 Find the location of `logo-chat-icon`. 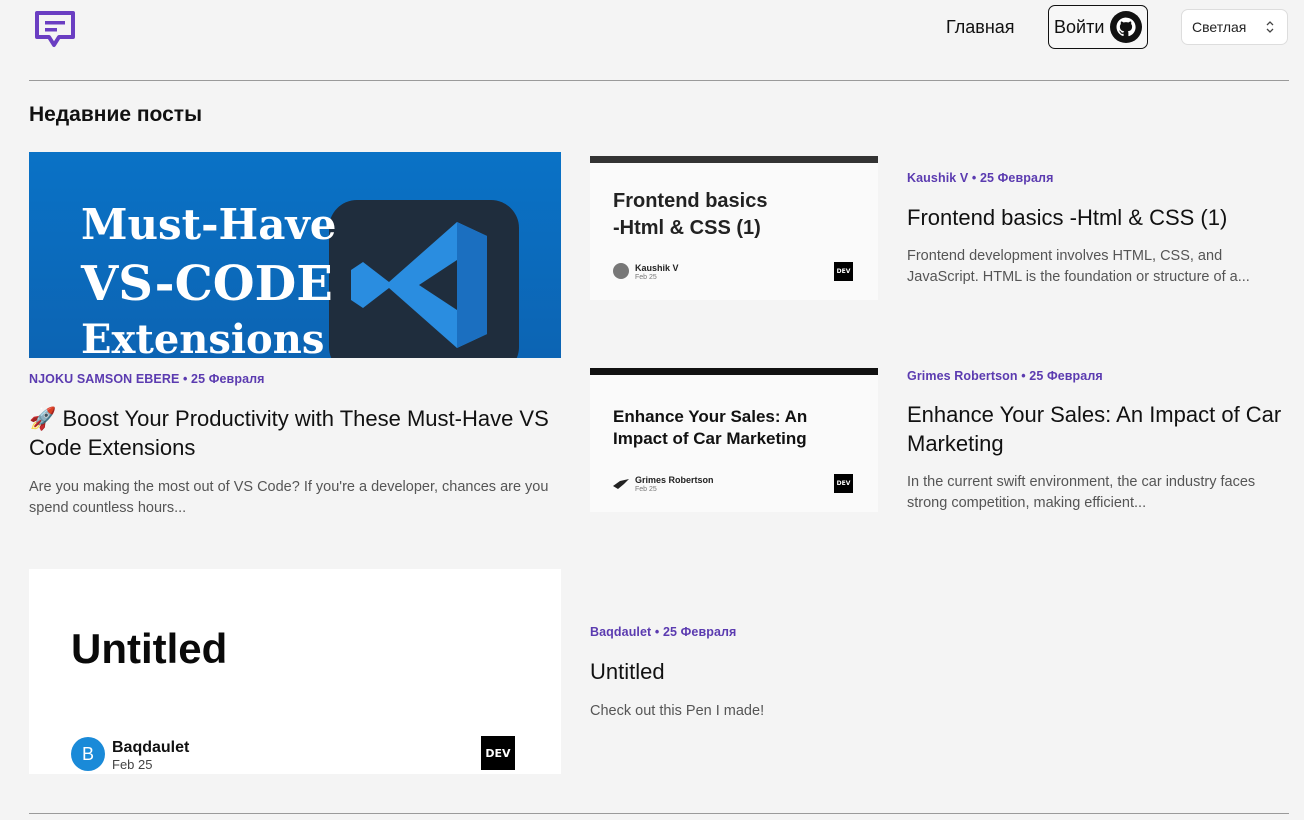

logo-chat-icon is located at coordinates (55, 29).